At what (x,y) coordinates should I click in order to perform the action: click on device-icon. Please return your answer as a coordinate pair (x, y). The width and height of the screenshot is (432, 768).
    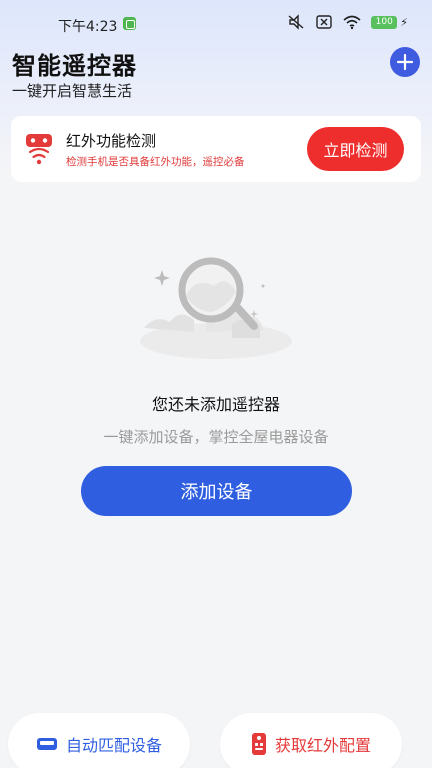
    Looking at the image, I should click on (46, 744).